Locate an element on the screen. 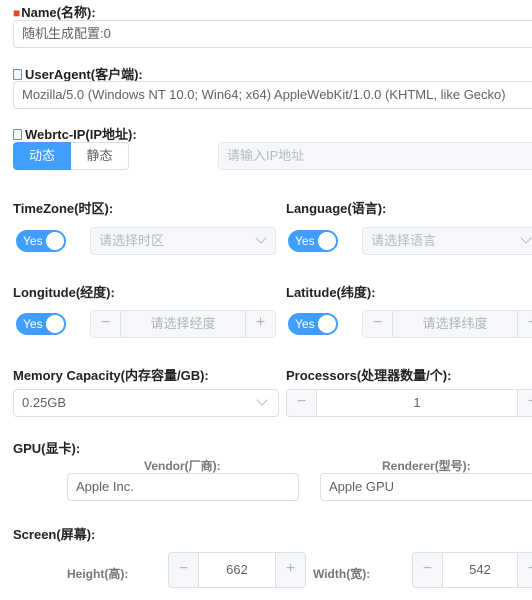 The height and width of the screenshot is (600, 532). height-value: 662 is located at coordinates (237, 570).